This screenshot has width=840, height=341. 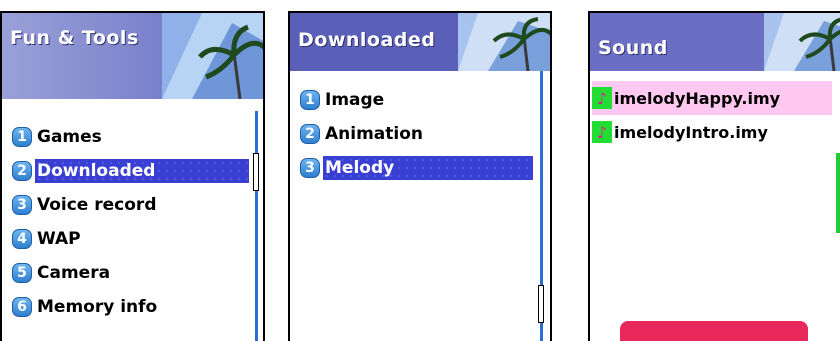 What do you see at coordinates (22, 273) in the screenshot?
I see `number-5-icon: 5` at bounding box center [22, 273].